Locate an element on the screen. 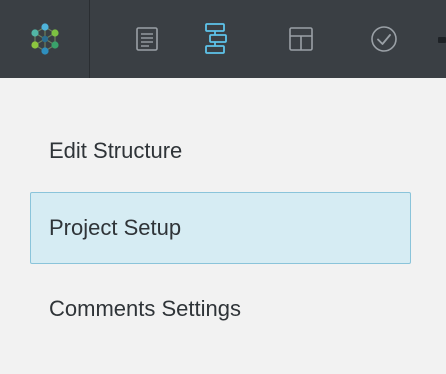  logo is located at coordinates (45, 39).